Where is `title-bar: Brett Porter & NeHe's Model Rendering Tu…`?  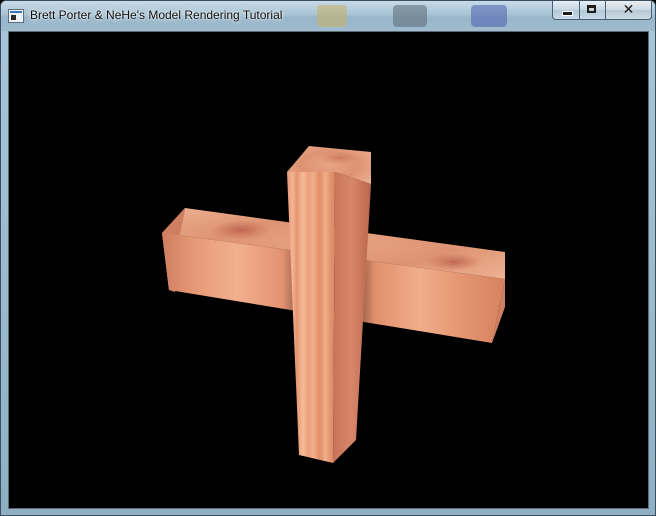 title-bar: Brett Porter & NeHe's Model Rendering Tu… is located at coordinates (328, 16).